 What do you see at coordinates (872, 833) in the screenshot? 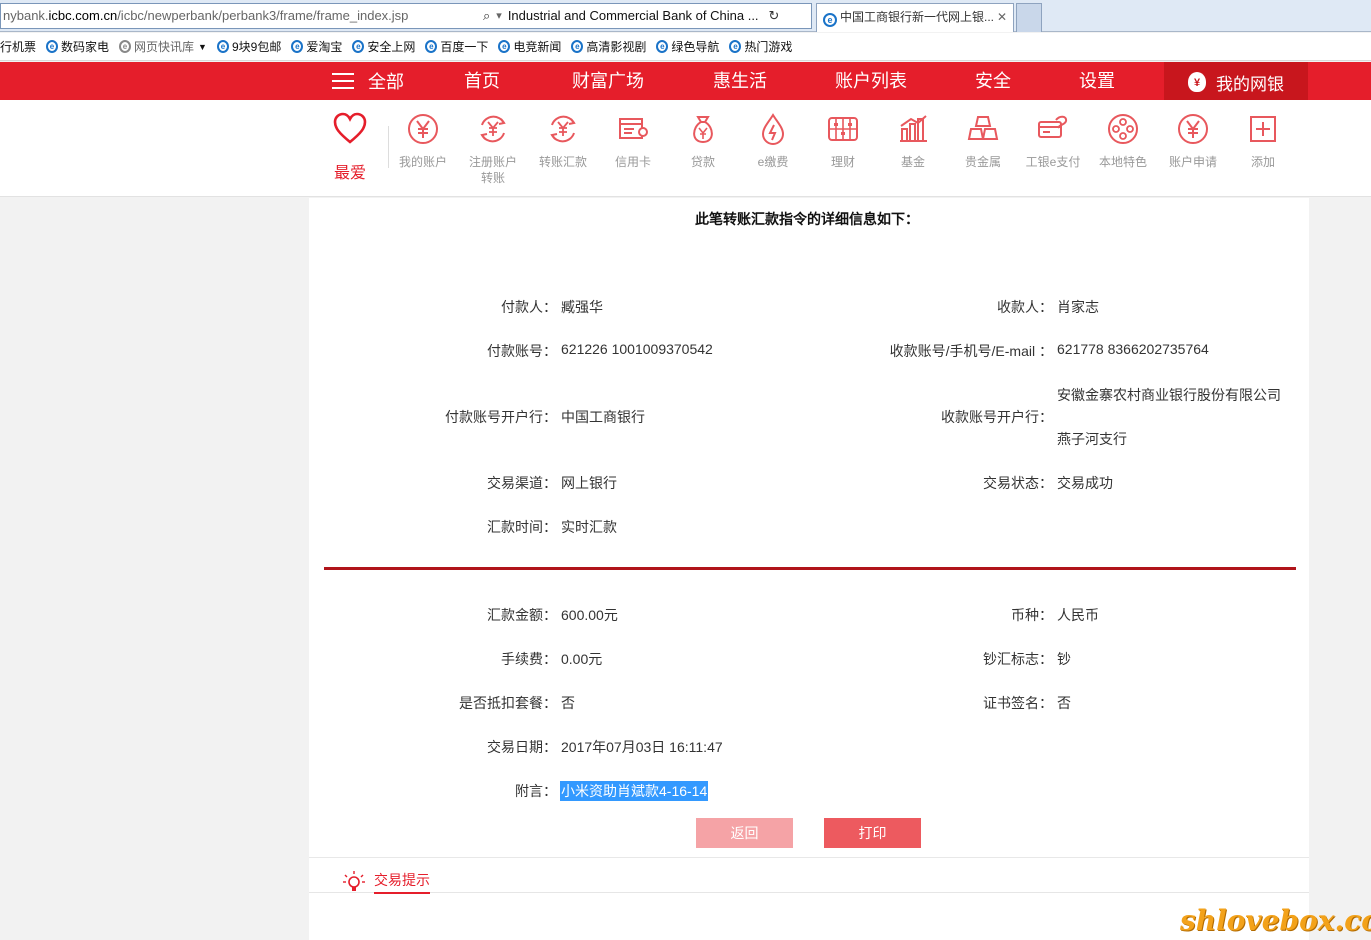
I see `print-button: 打印` at bounding box center [872, 833].